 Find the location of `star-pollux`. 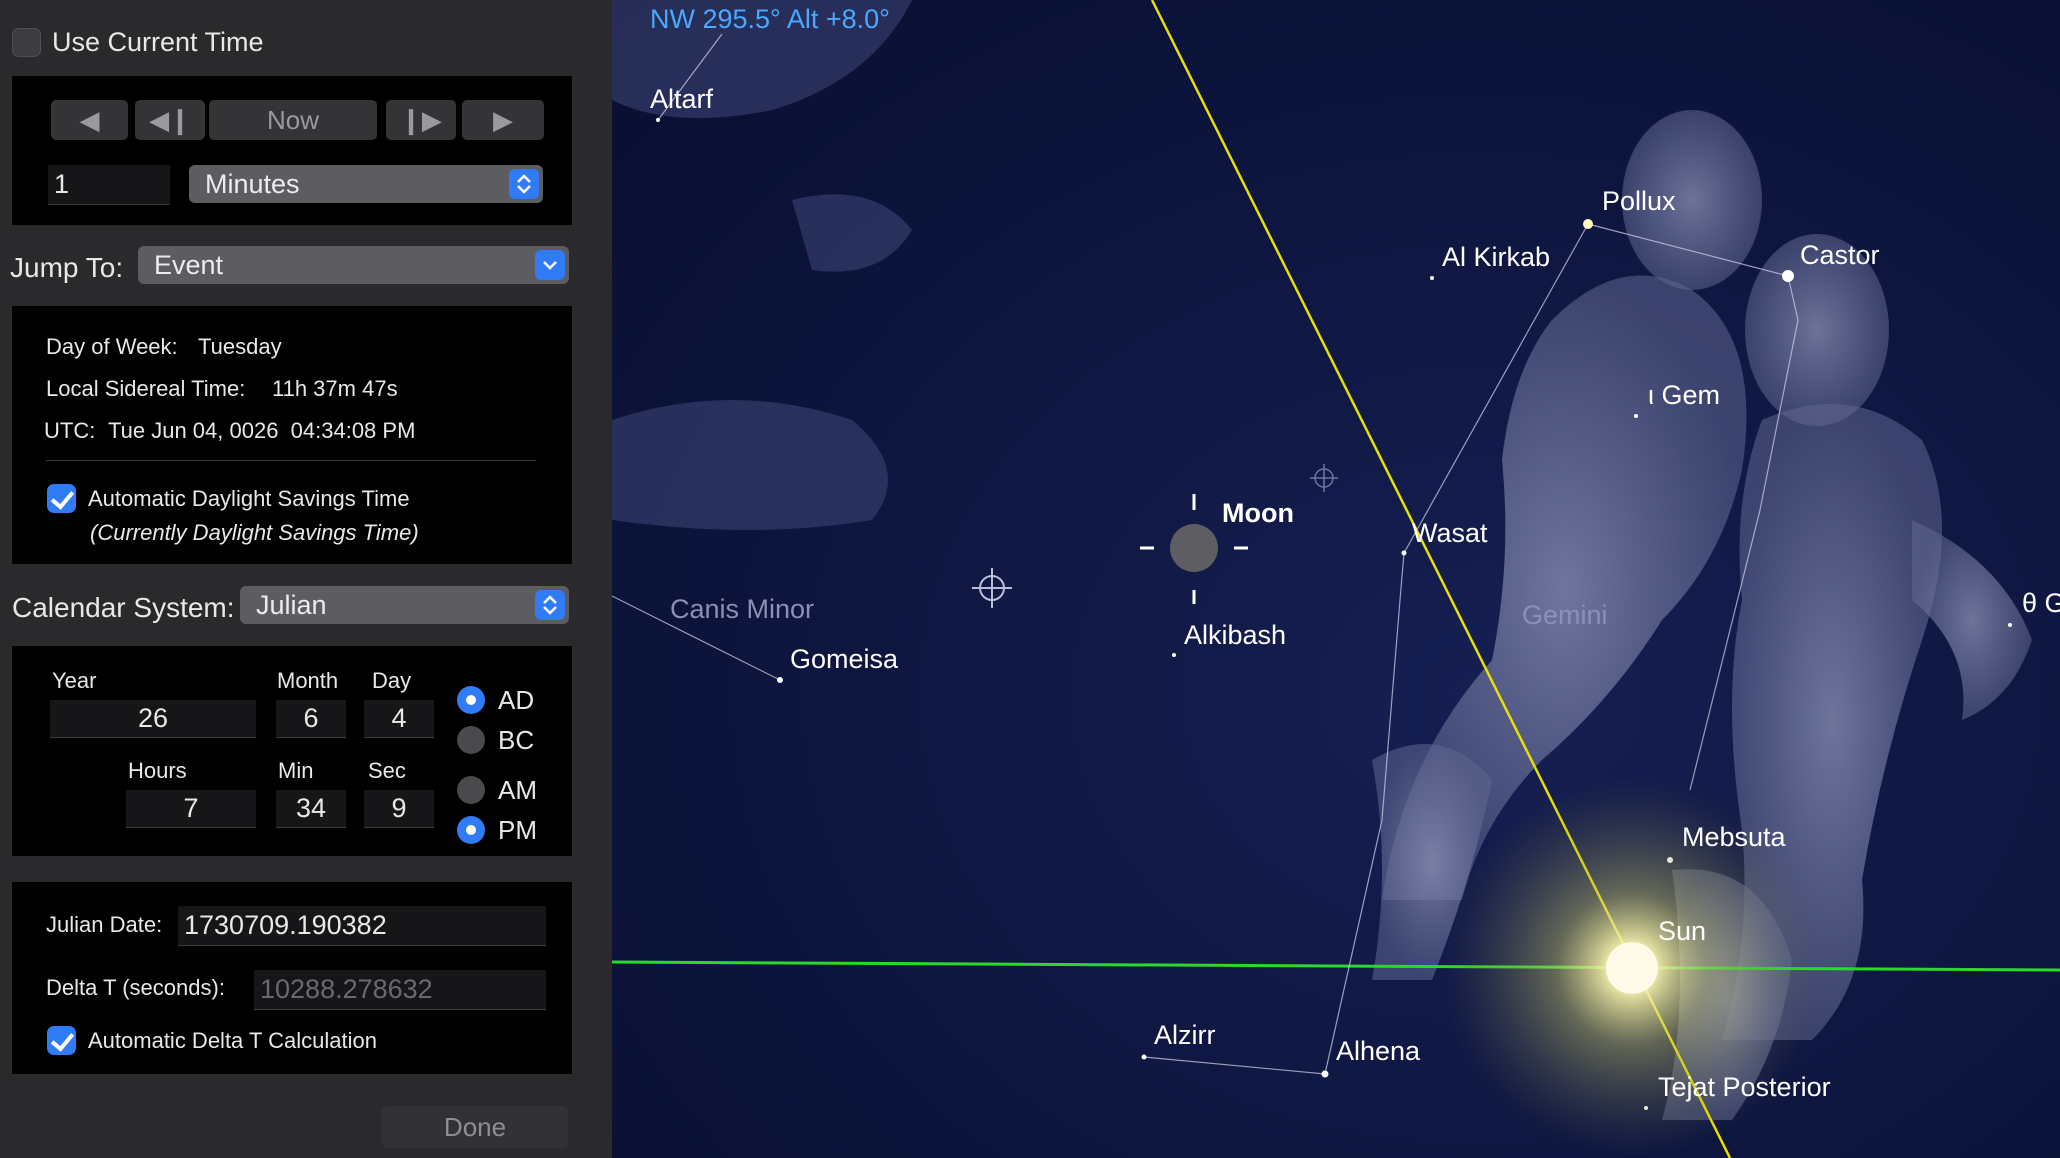

star-pollux is located at coordinates (1588, 224).